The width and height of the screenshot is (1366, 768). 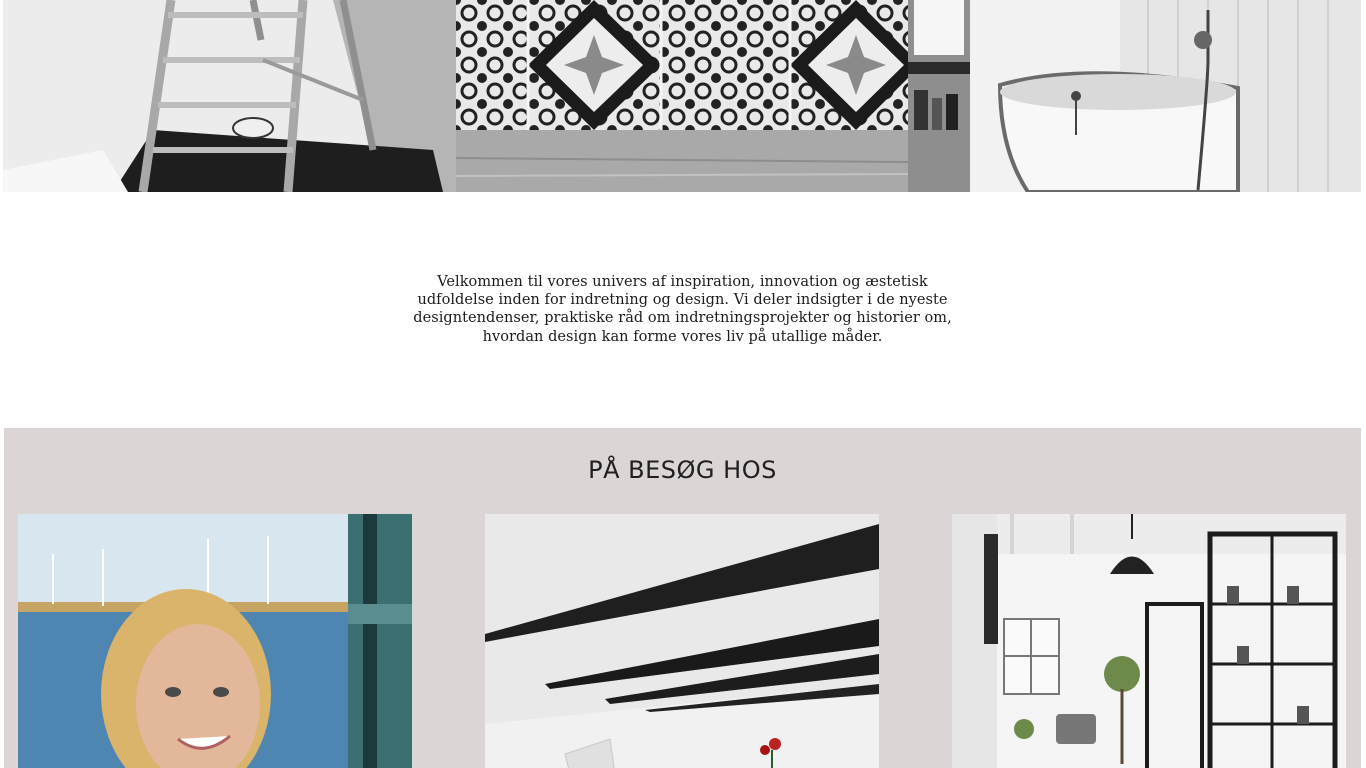 I want to click on hero-image-ladder, so click(x=229, y=96).